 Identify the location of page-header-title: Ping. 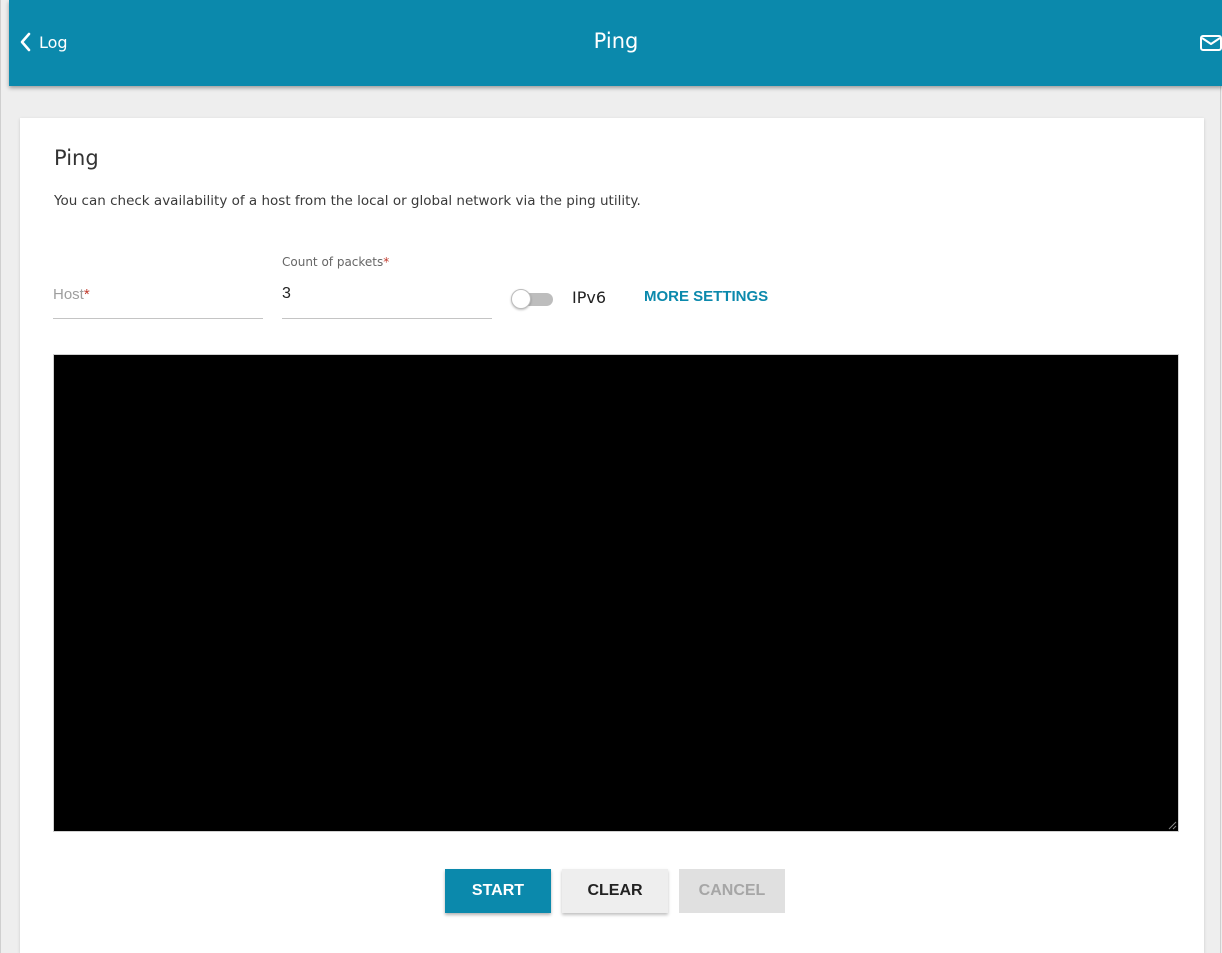
(616, 41).